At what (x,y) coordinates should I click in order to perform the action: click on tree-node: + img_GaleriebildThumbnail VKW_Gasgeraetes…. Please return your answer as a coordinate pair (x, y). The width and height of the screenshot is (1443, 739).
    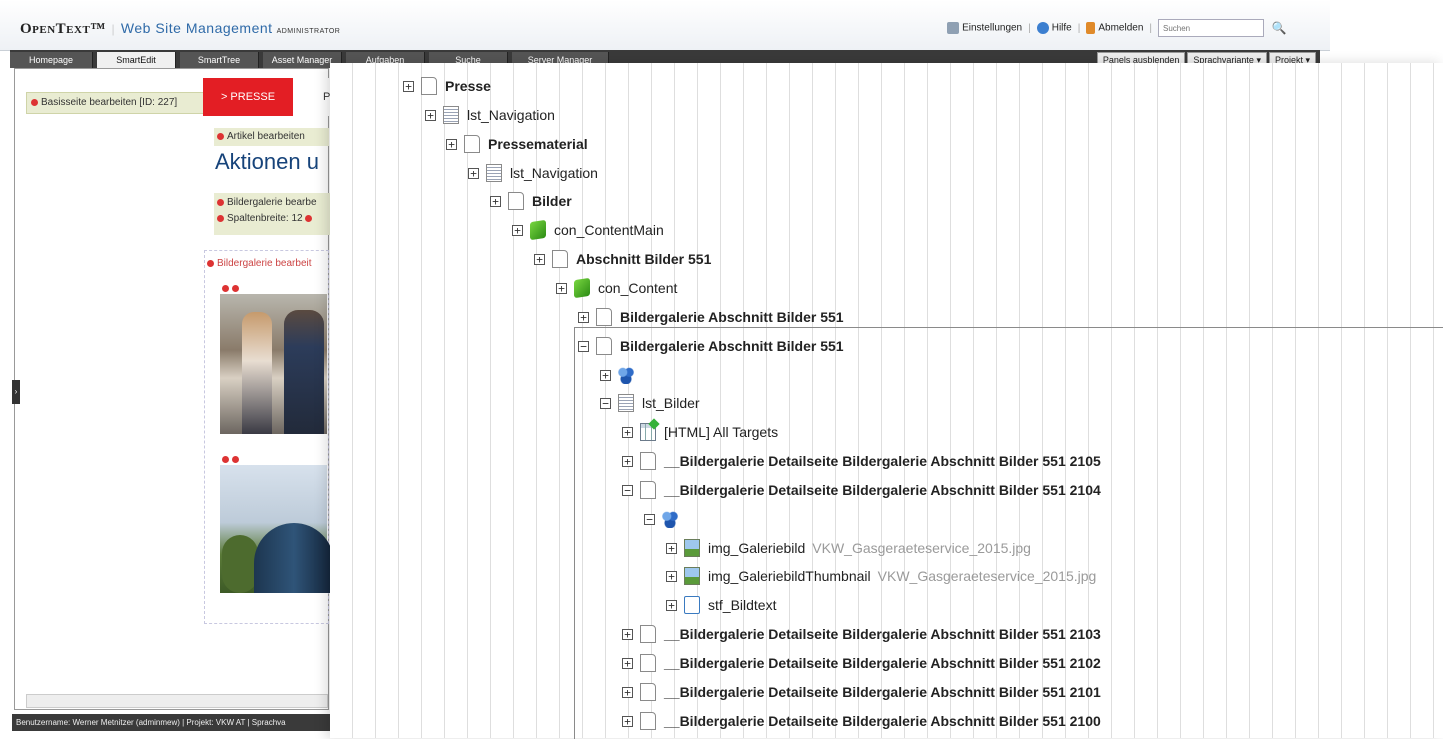
    Looking at the image, I should click on (881, 576).